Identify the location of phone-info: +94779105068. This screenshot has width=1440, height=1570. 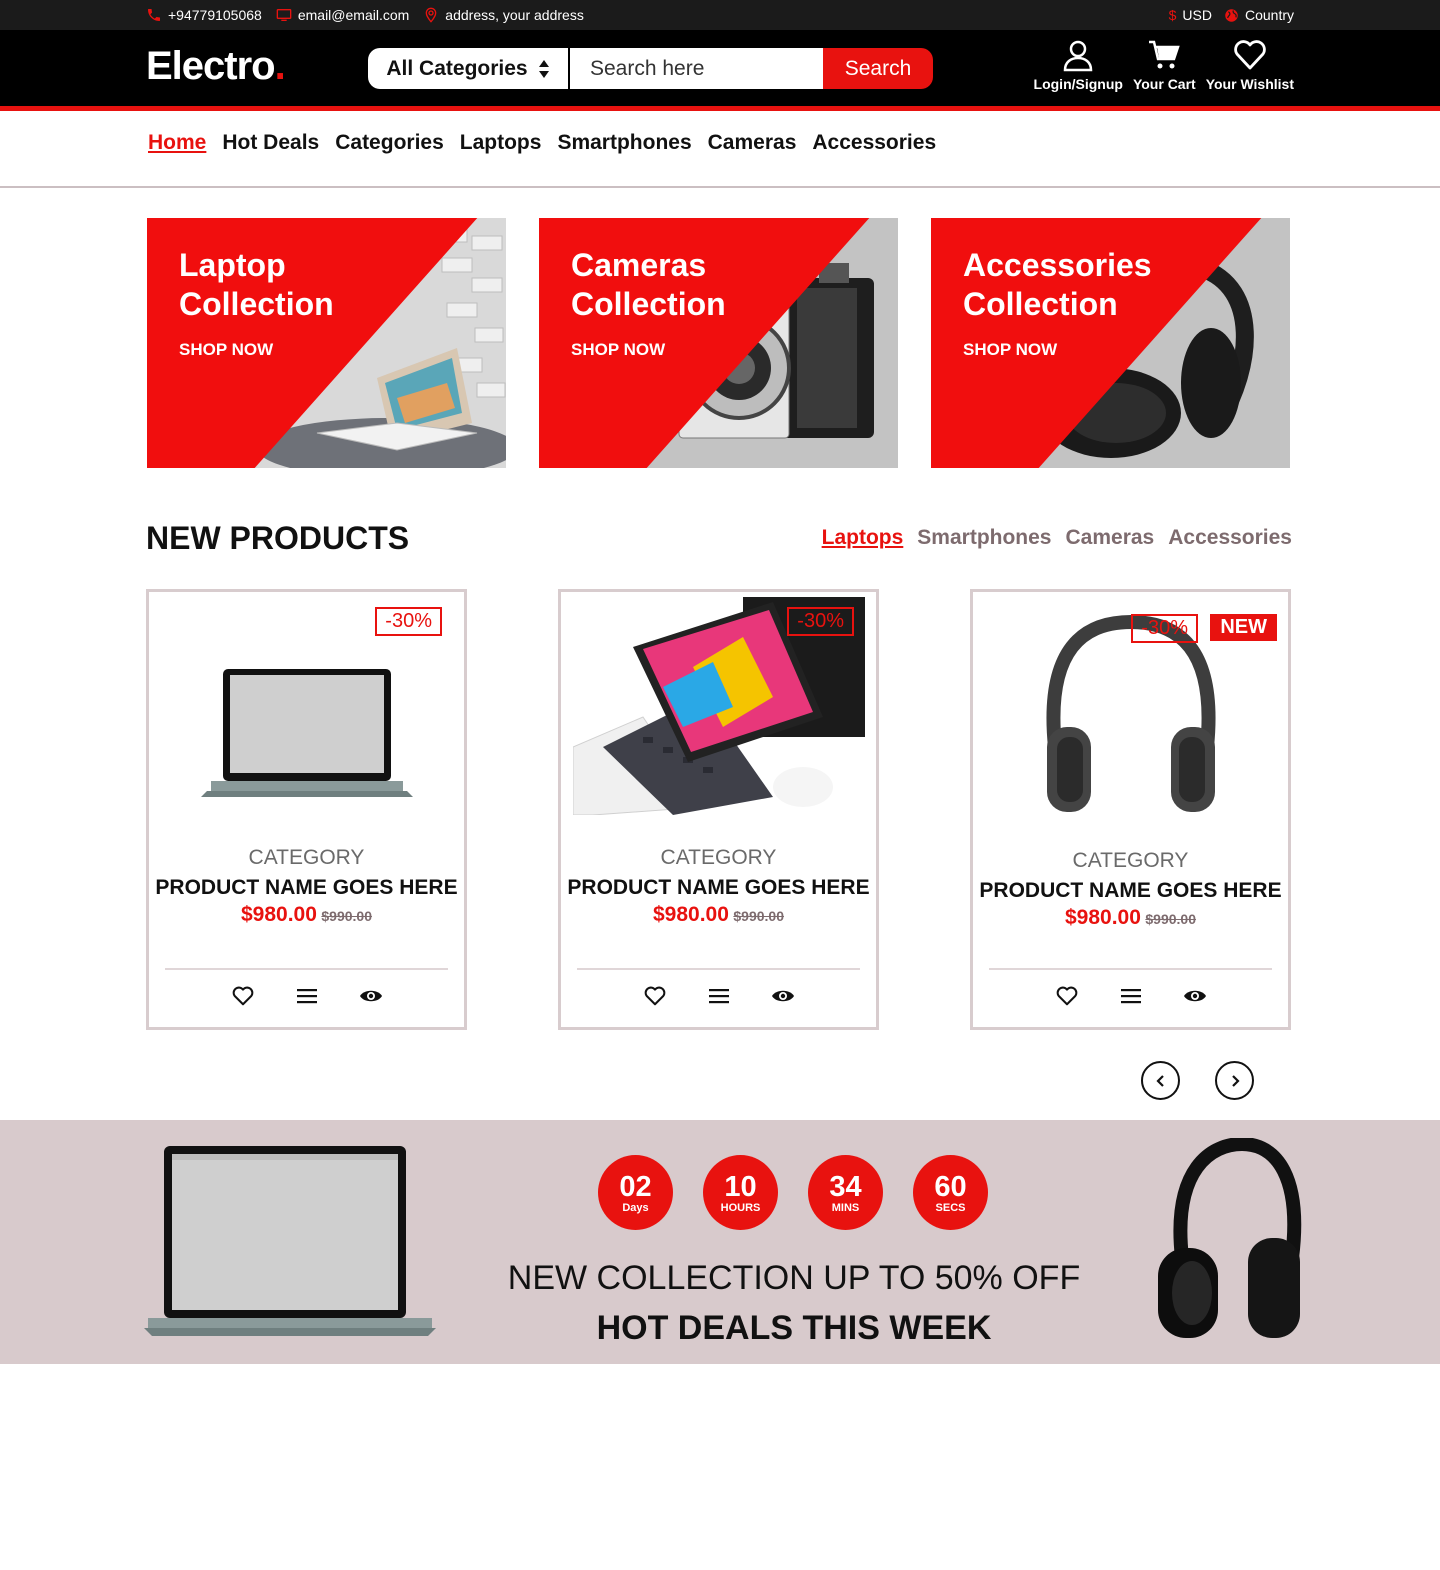
(204, 15).